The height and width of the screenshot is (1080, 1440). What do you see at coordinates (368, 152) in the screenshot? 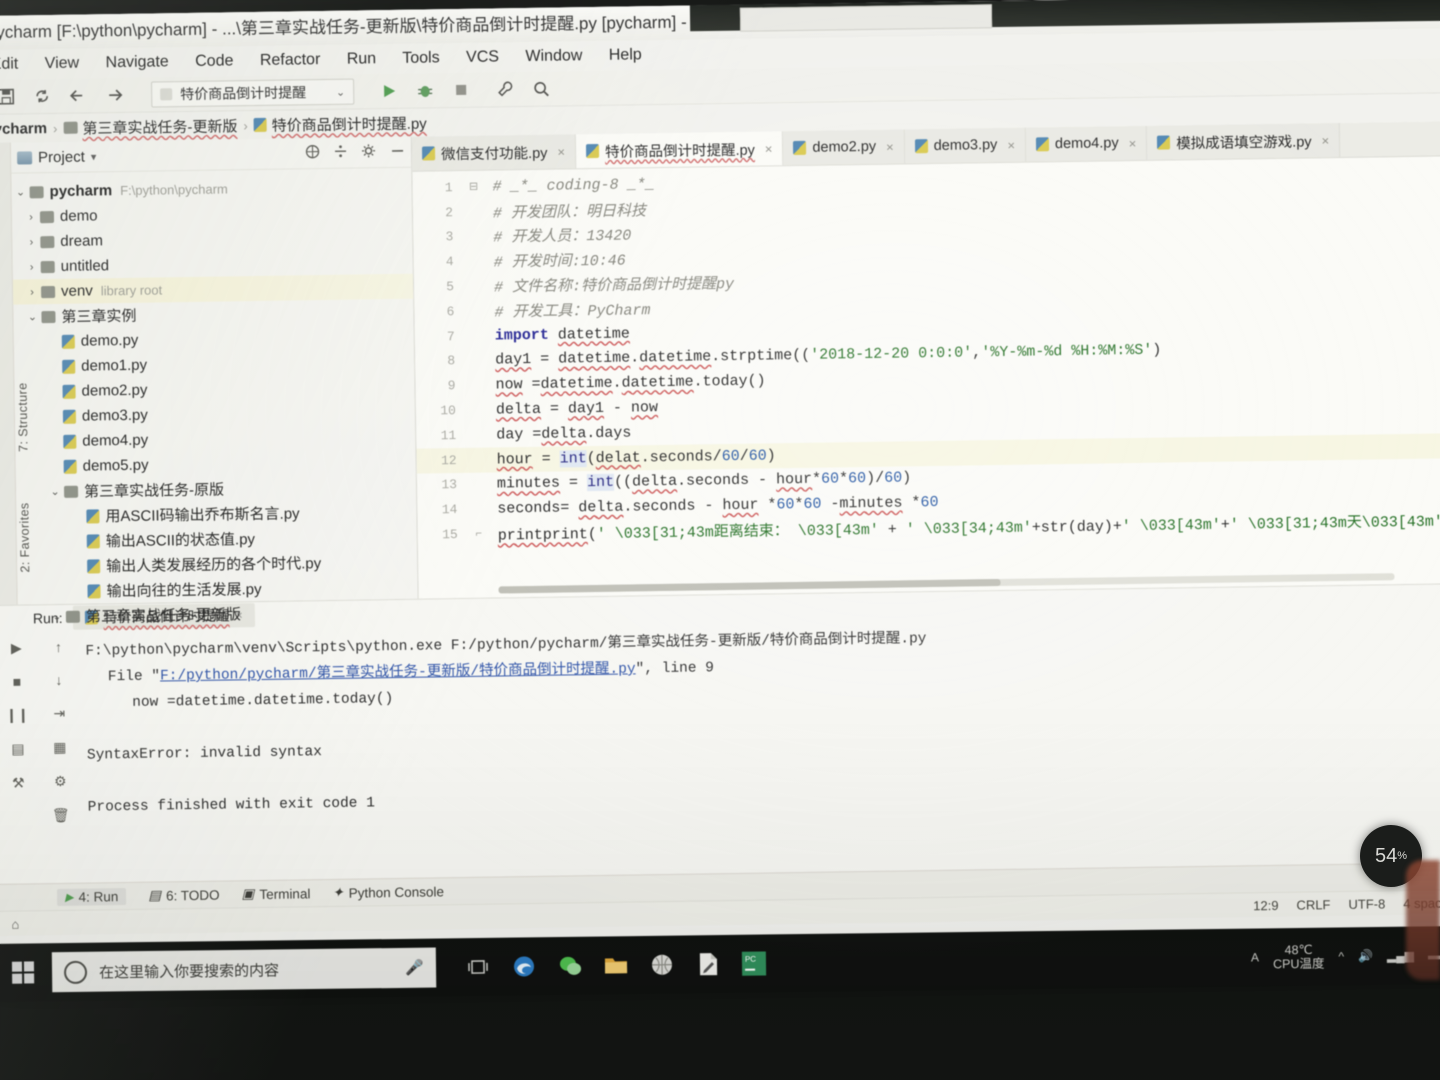
I see `settings-gear-icon` at bounding box center [368, 152].